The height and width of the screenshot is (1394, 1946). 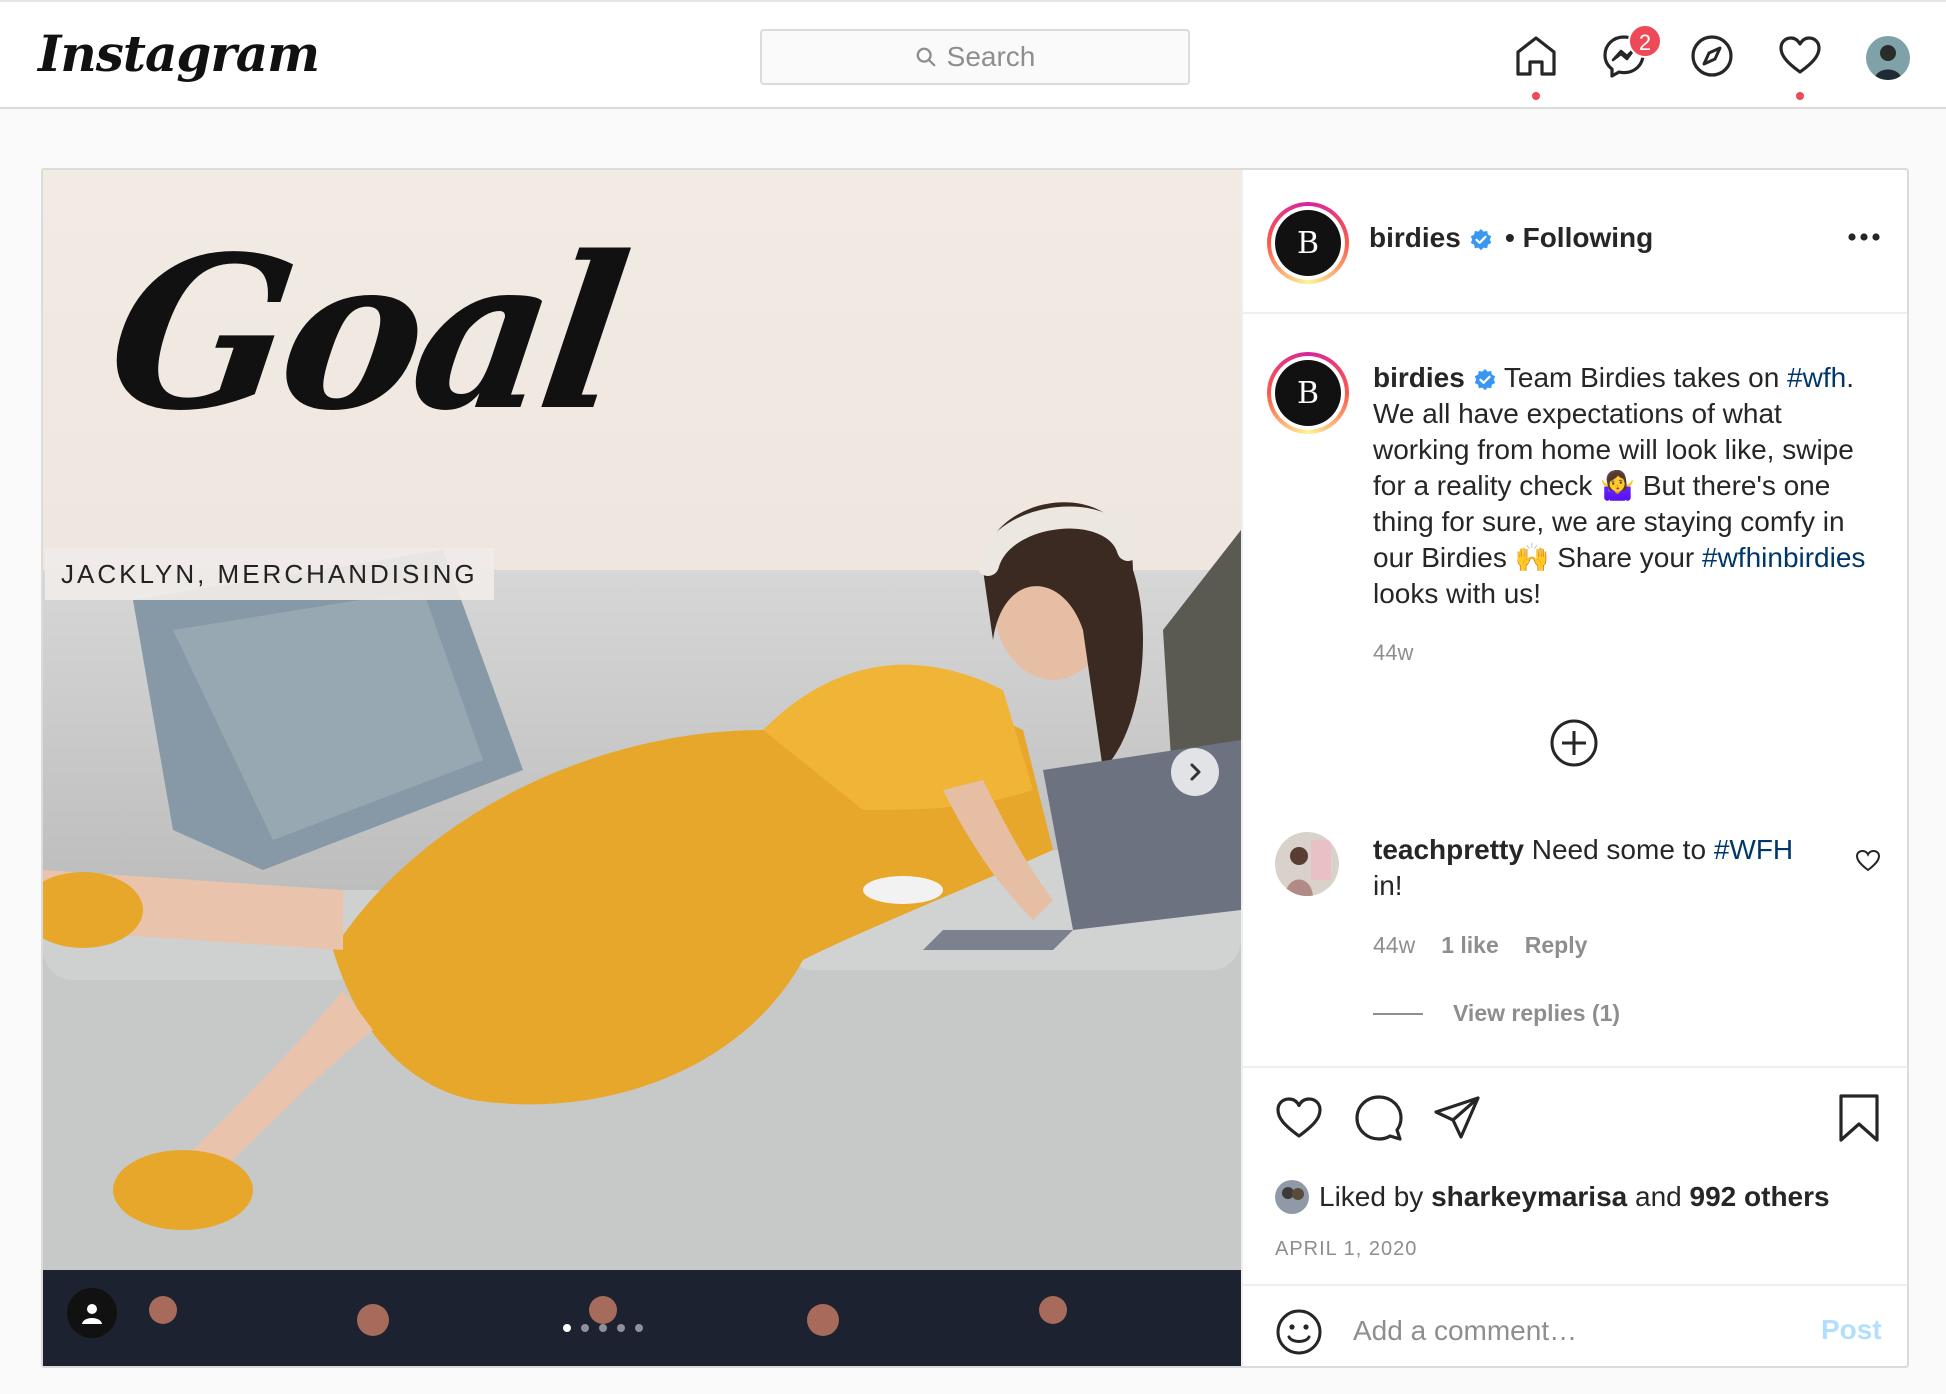 What do you see at coordinates (179, 53) in the screenshot?
I see `instagram-logo: Instagram` at bounding box center [179, 53].